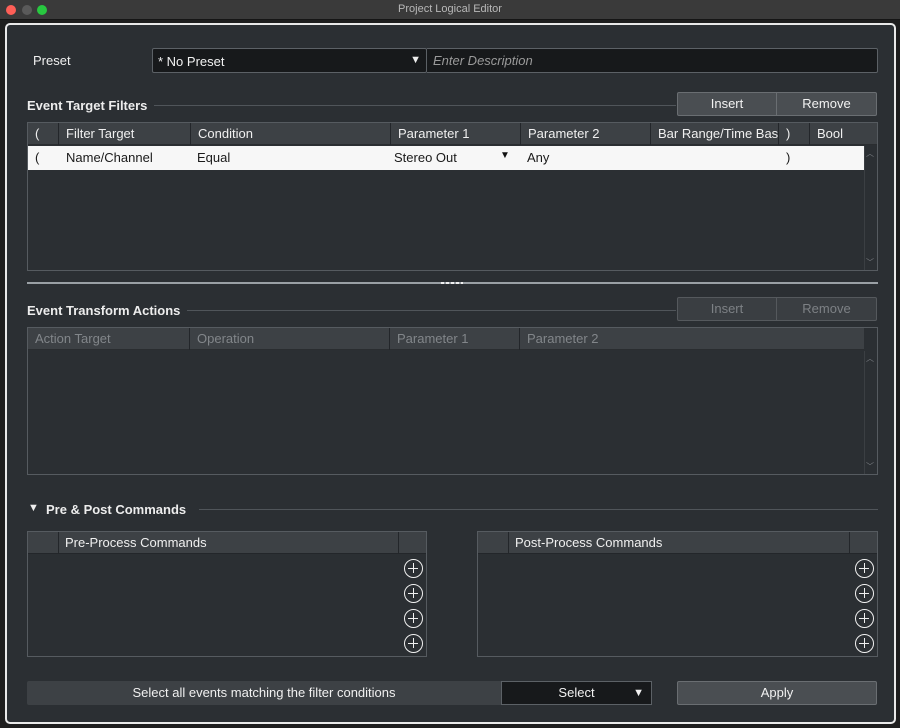  I want to click on post-process-header-label: Post-Process Commands, so click(679, 543).